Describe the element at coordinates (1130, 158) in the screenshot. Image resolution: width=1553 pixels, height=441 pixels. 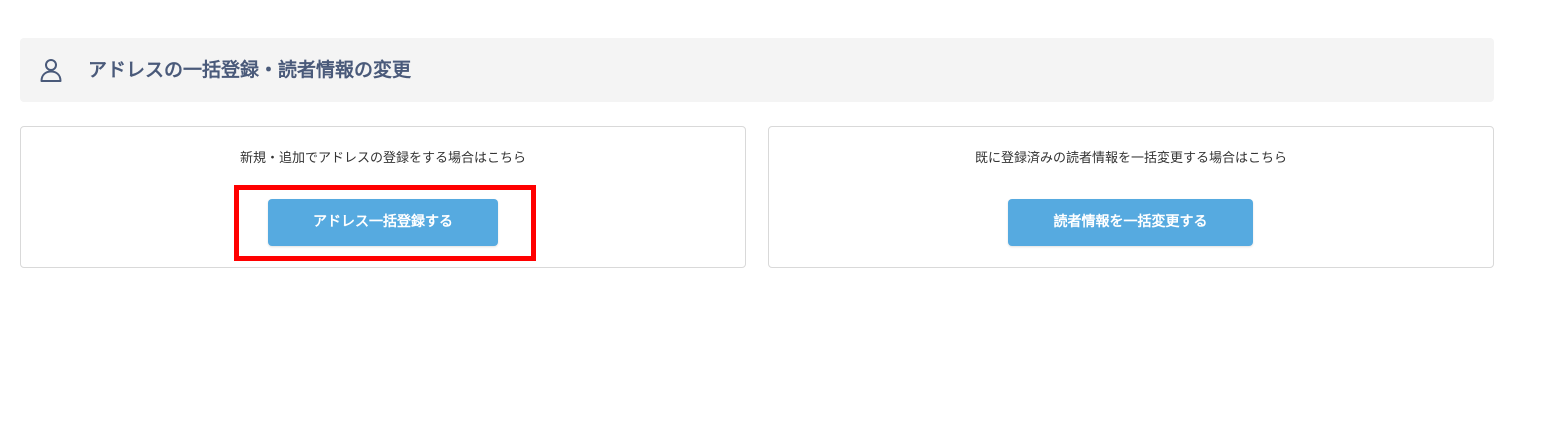
I see `bulk-update-description: 既に登録済みの読者情報を一括変更する場合はこちら` at that location.